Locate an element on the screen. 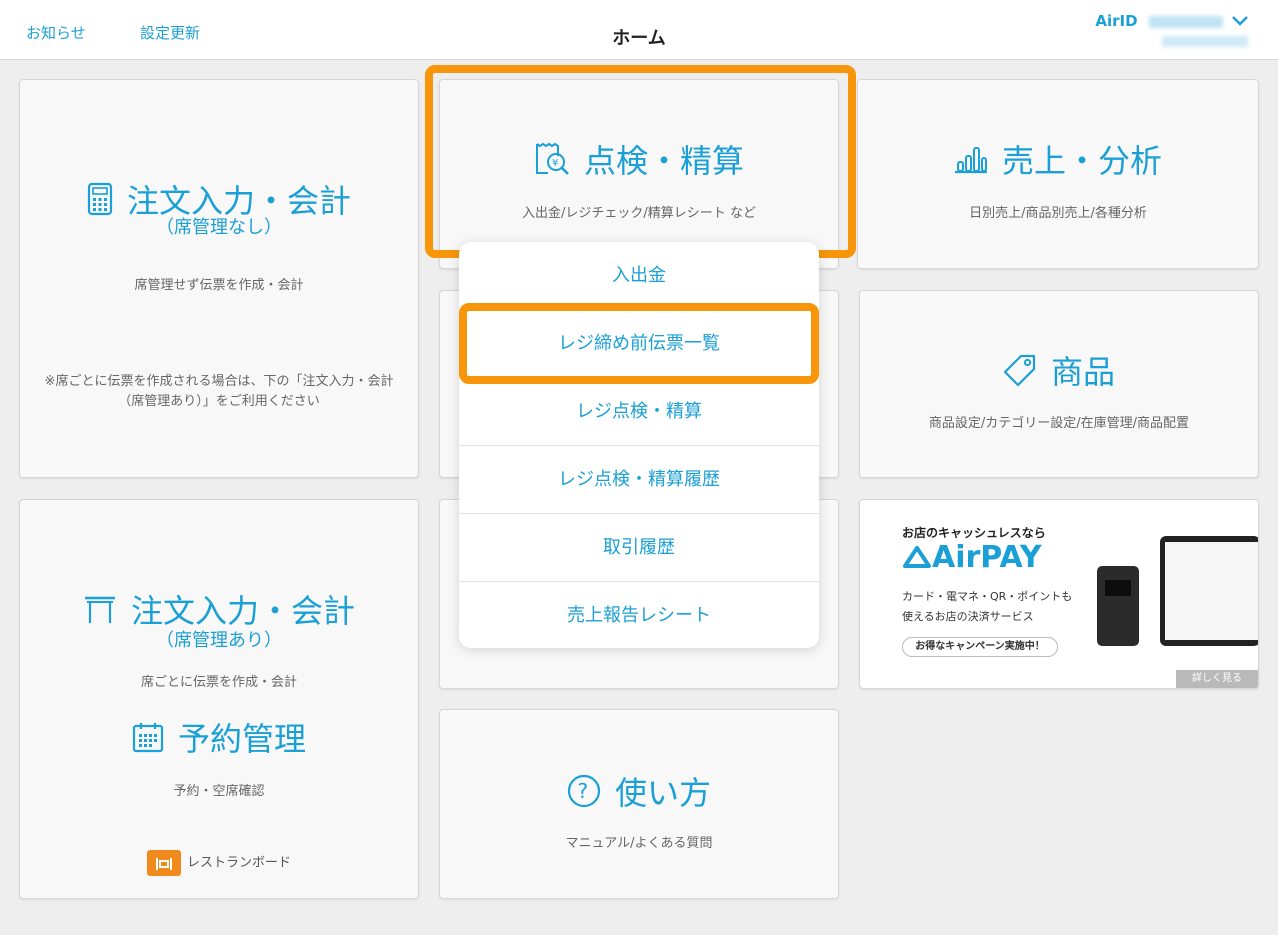 This screenshot has width=1278, height=935. products-title: 商品 is located at coordinates (1082, 372).